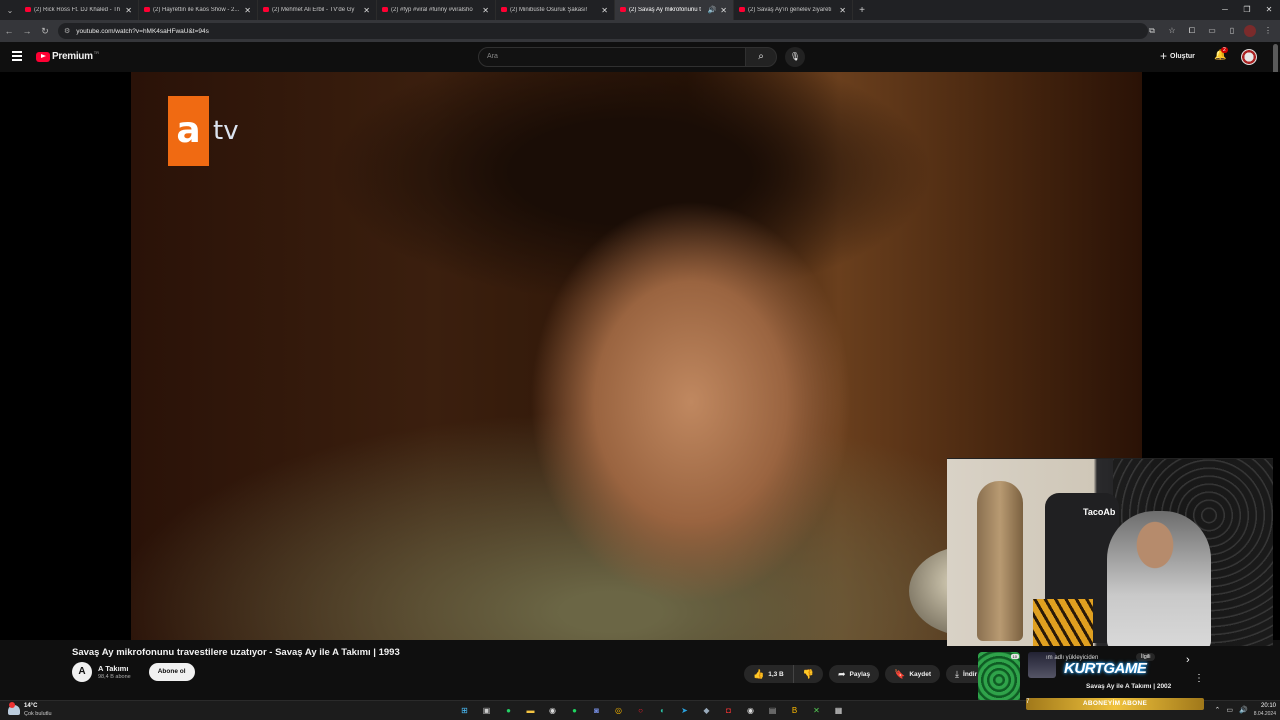 This screenshot has height=720, width=1280. Describe the element at coordinates (1229, 710) in the screenshot. I see `network-icon: ▭` at that location.